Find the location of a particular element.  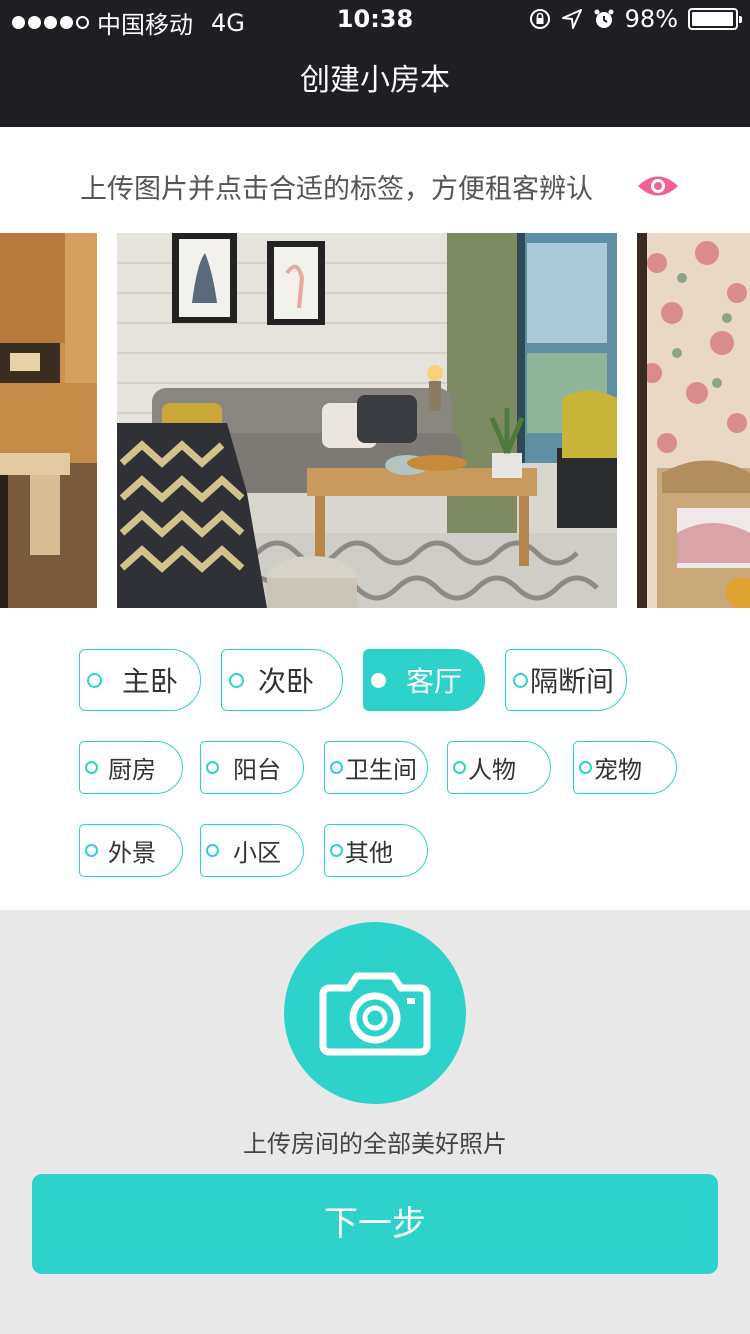

tag-balcony: 阳台 is located at coordinates (252, 767).